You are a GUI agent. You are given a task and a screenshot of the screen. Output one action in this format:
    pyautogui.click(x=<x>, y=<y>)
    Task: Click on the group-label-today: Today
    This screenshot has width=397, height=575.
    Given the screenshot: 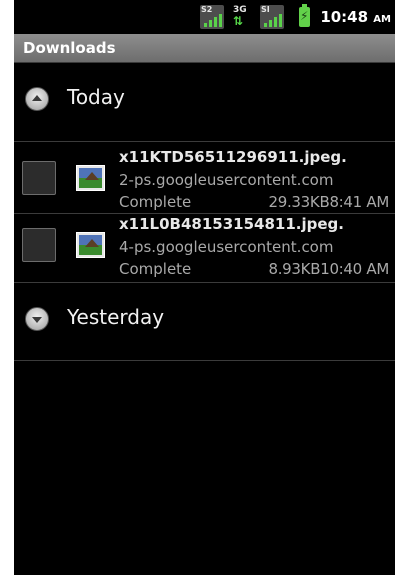 What is the action you would take?
    pyautogui.click(x=96, y=97)
    